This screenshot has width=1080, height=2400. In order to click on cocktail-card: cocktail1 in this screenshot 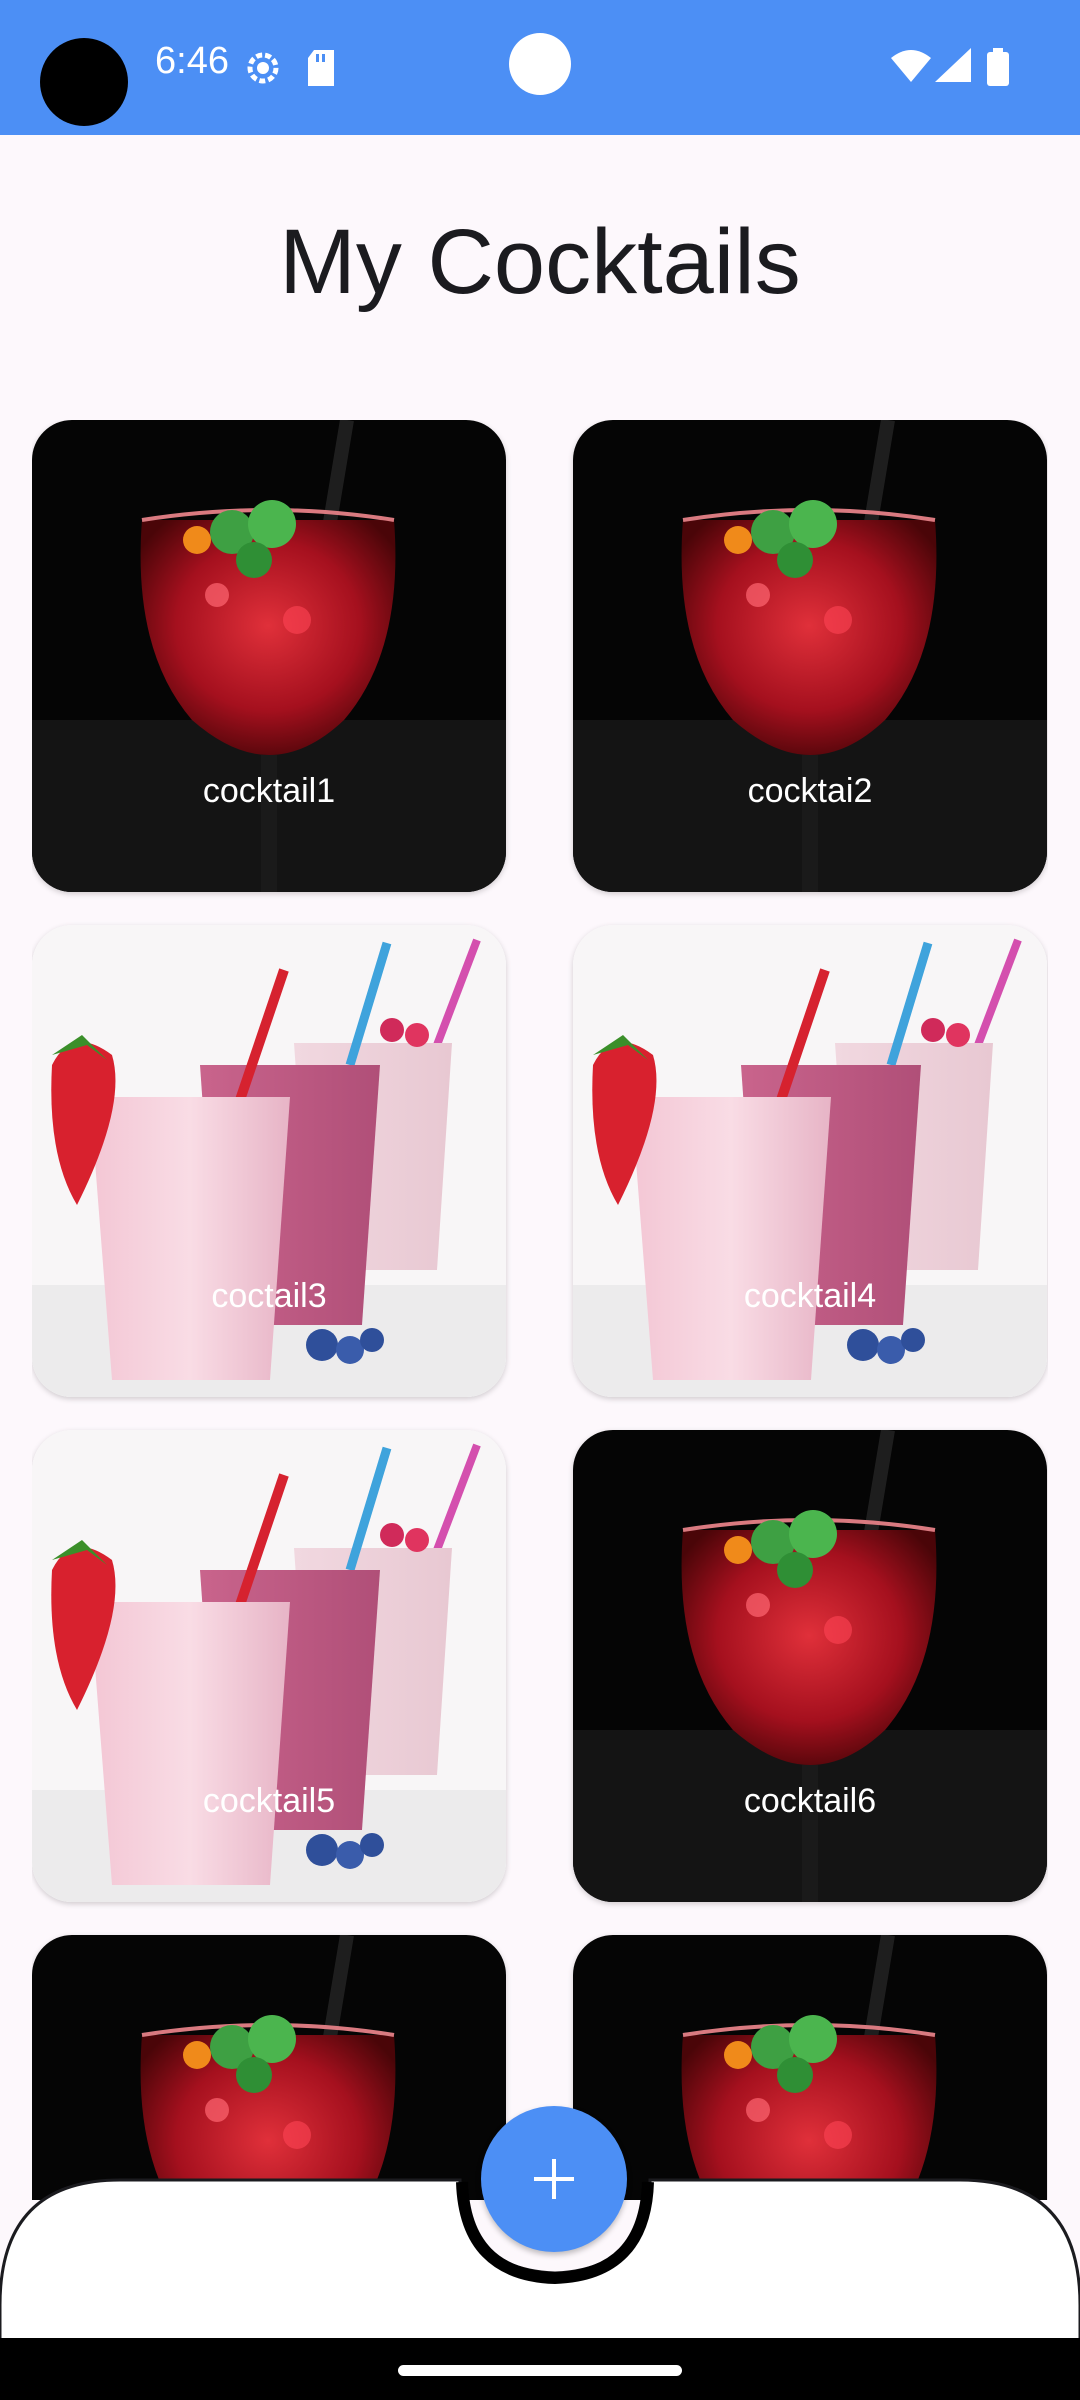, I will do `click(269, 656)`.